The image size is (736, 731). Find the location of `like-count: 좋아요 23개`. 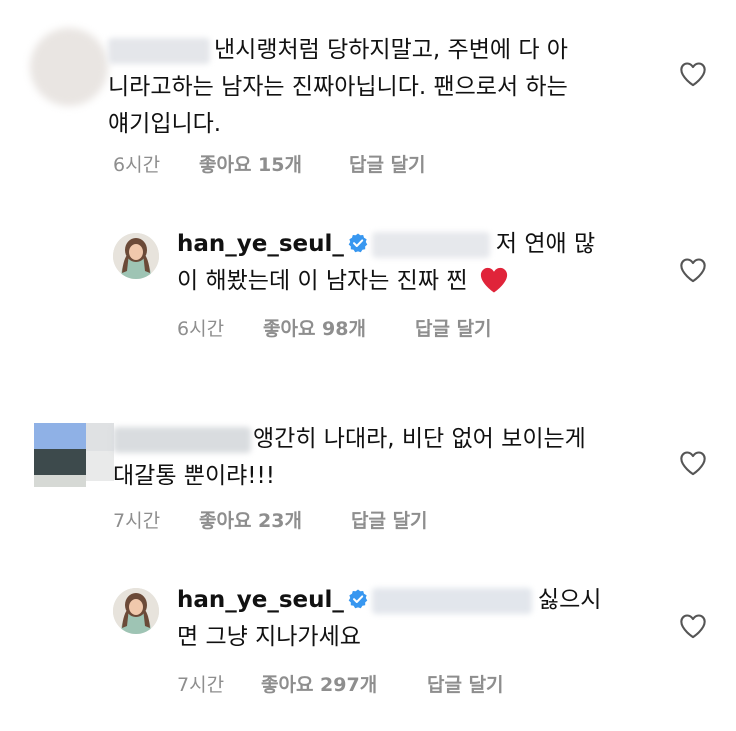

like-count: 좋아요 23개 is located at coordinates (250, 519).